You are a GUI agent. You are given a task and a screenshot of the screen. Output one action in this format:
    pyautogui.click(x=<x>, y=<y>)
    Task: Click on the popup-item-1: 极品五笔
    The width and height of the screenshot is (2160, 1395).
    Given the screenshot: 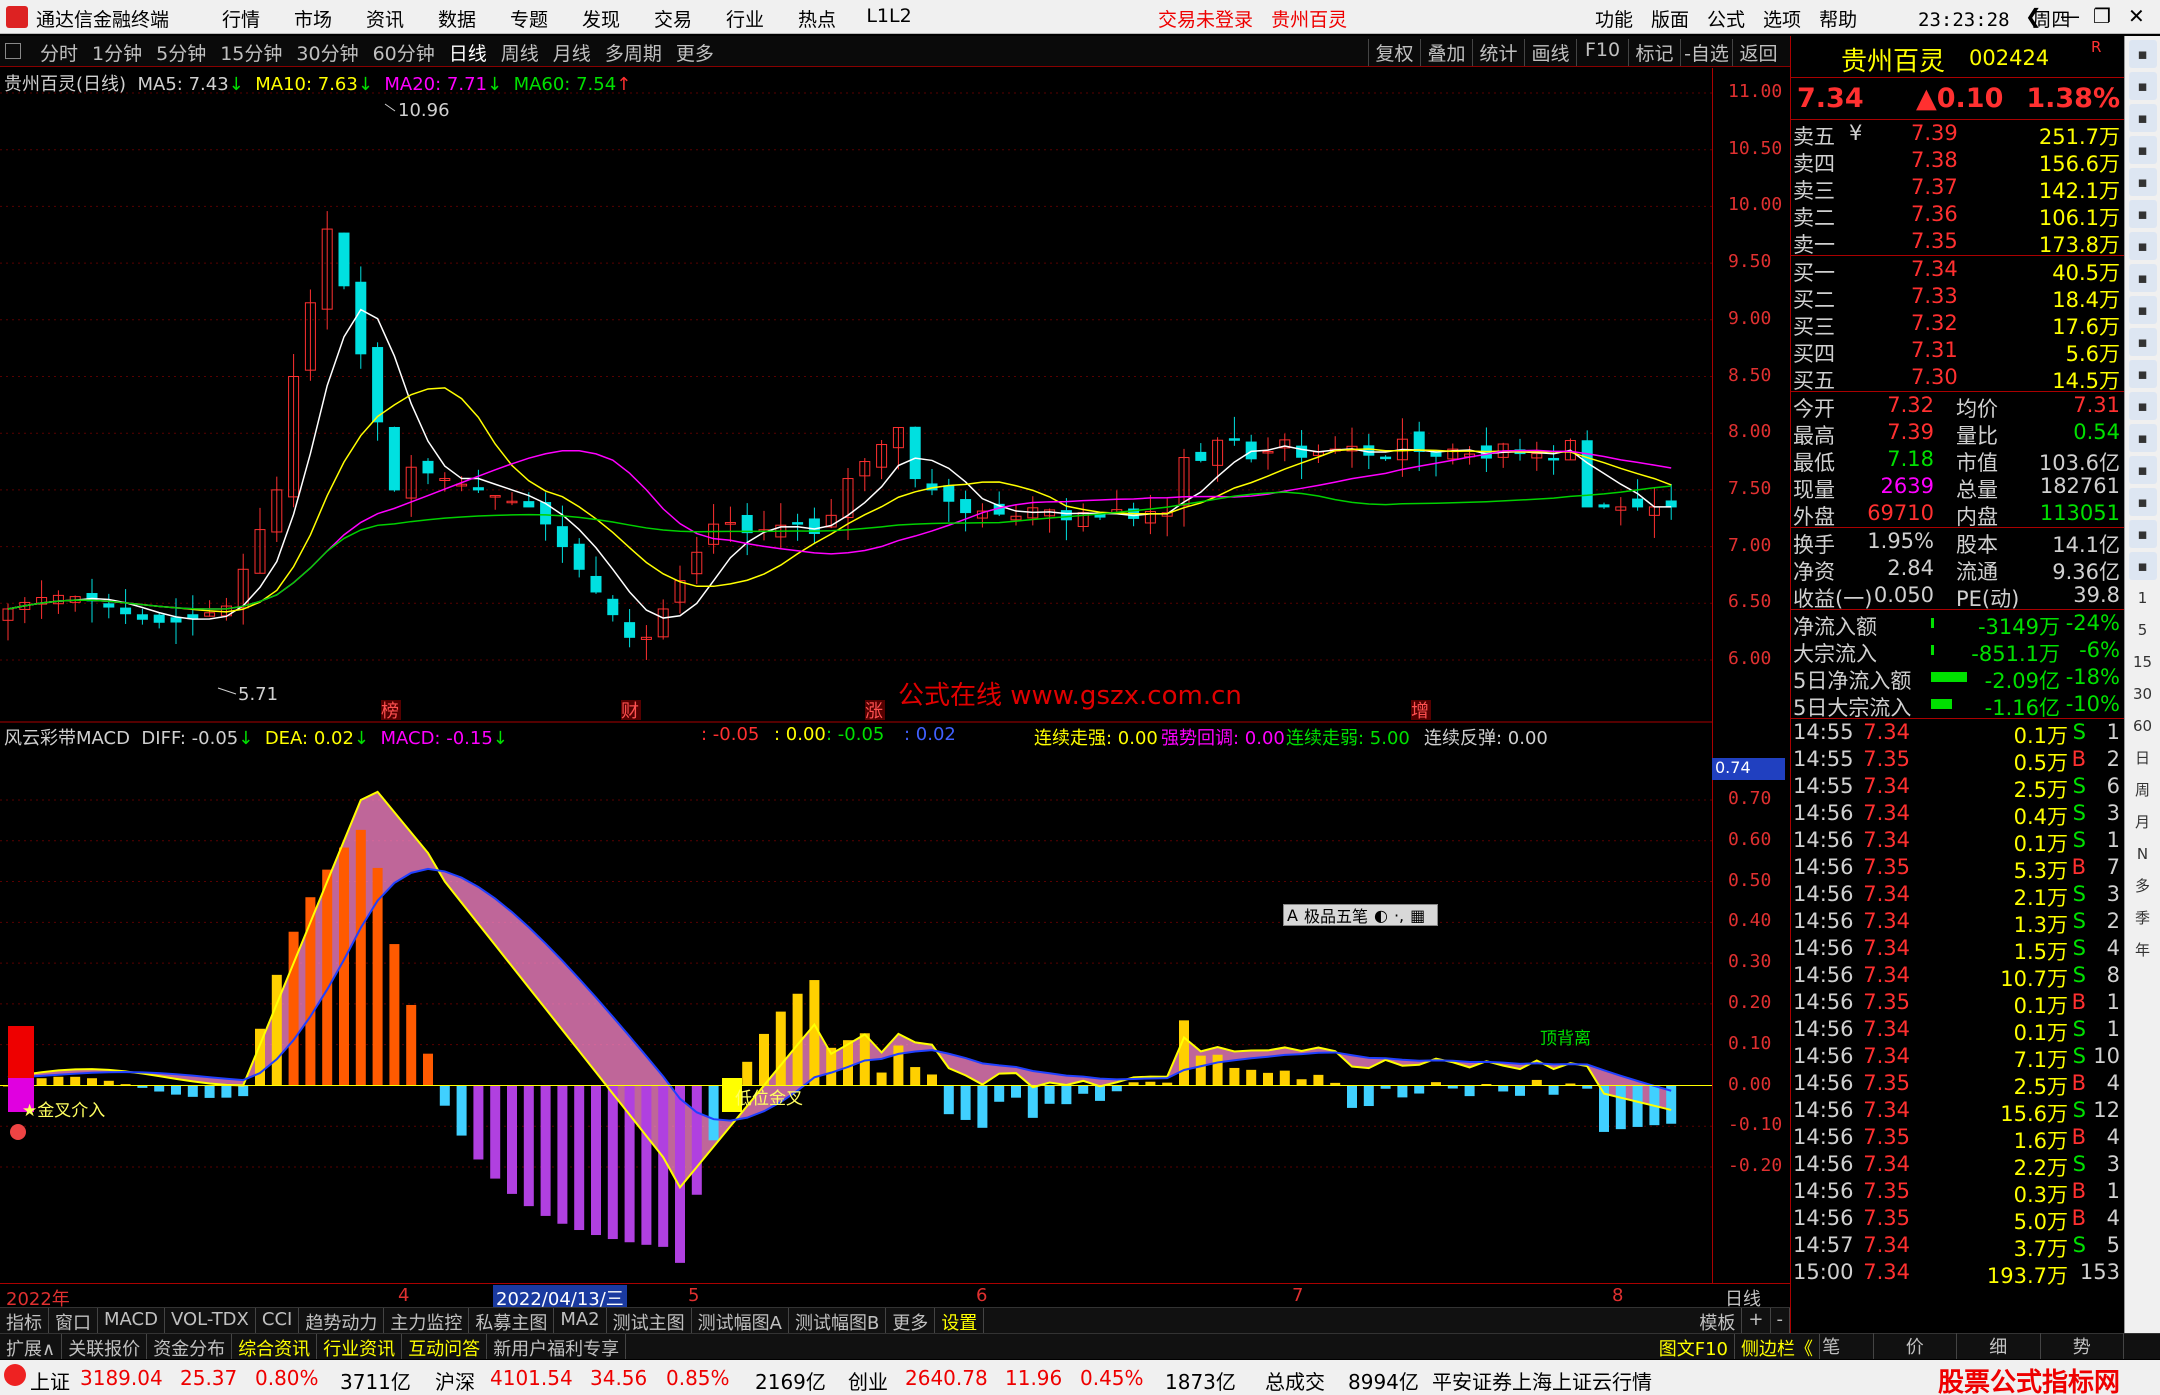 What is the action you would take?
    pyautogui.click(x=1336, y=915)
    